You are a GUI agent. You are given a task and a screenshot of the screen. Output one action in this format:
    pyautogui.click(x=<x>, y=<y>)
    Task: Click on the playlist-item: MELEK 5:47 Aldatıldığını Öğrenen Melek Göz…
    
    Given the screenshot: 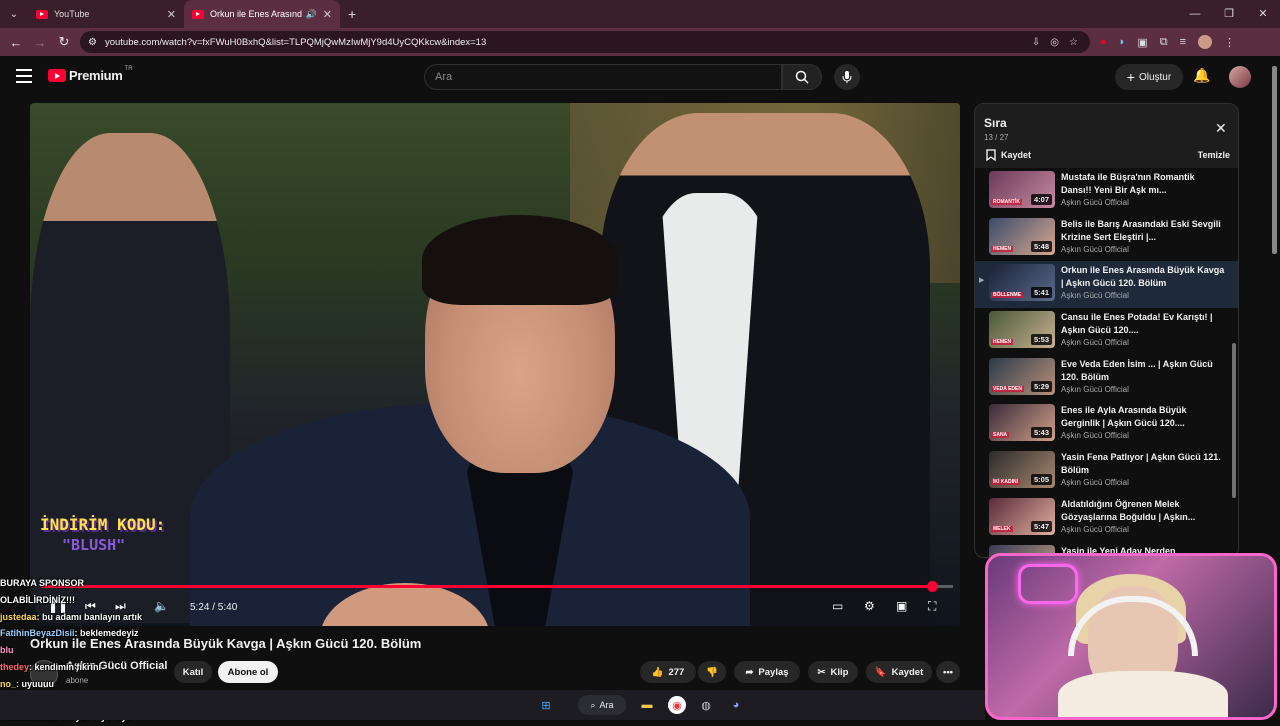 What is the action you would take?
    pyautogui.click(x=1106, y=518)
    